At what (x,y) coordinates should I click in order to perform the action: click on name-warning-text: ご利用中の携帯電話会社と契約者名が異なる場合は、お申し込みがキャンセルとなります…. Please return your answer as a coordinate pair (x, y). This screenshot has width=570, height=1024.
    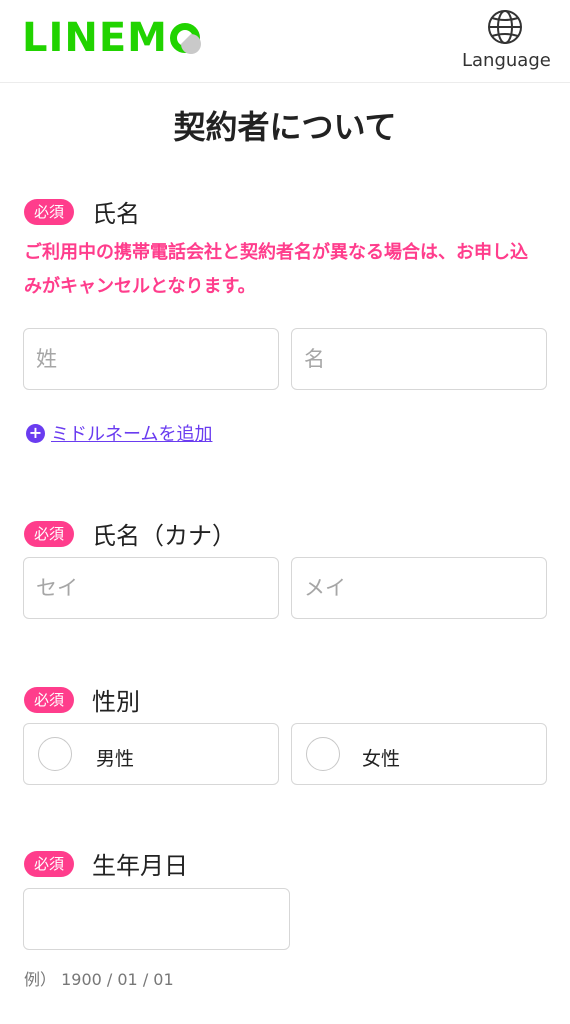
    Looking at the image, I should click on (276, 269).